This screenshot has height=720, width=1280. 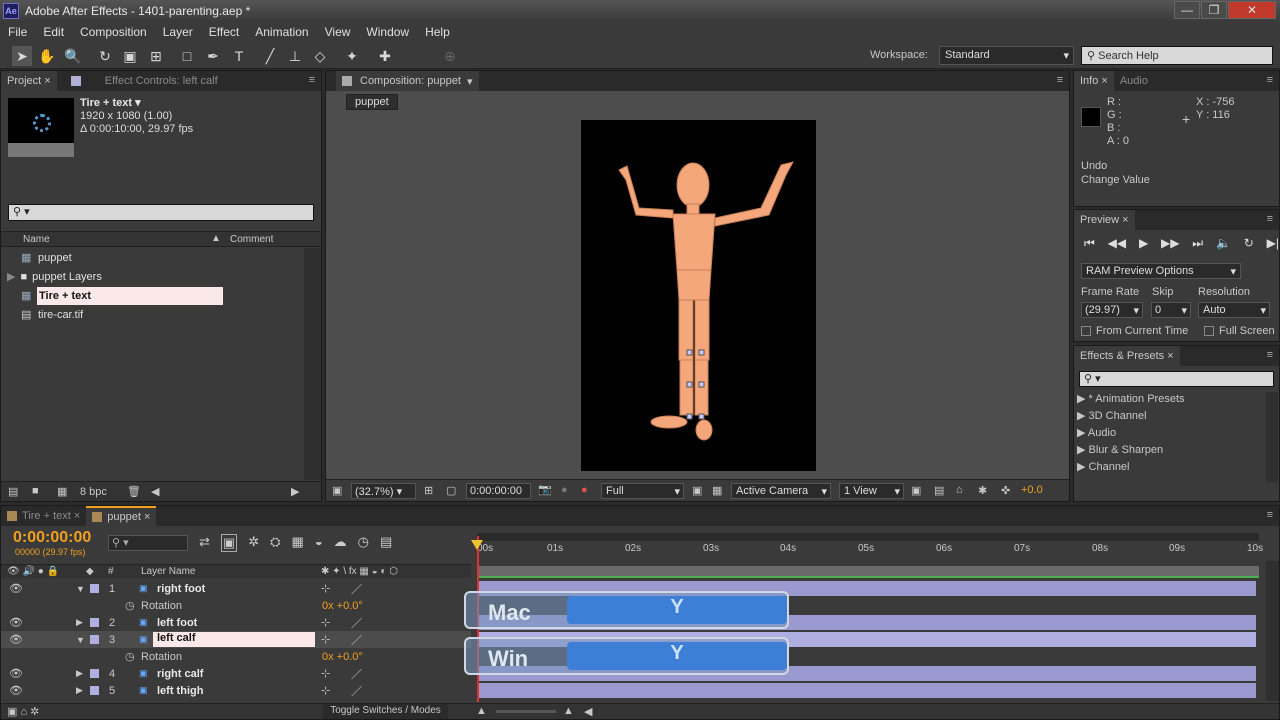 I want to click on current-time-display: 0:00:00:00, so click(x=52, y=538).